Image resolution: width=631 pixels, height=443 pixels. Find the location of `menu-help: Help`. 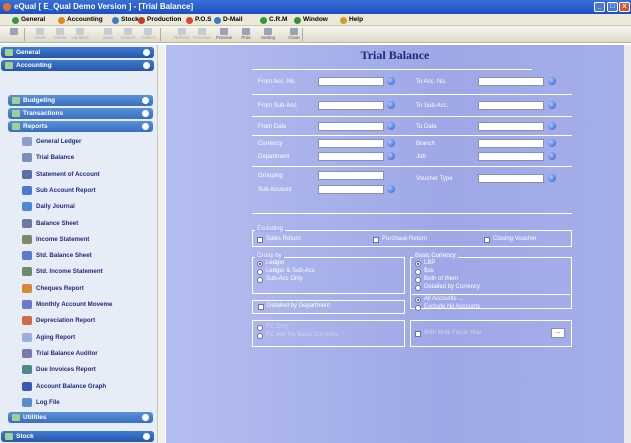

menu-help: Help is located at coordinates (351, 20).